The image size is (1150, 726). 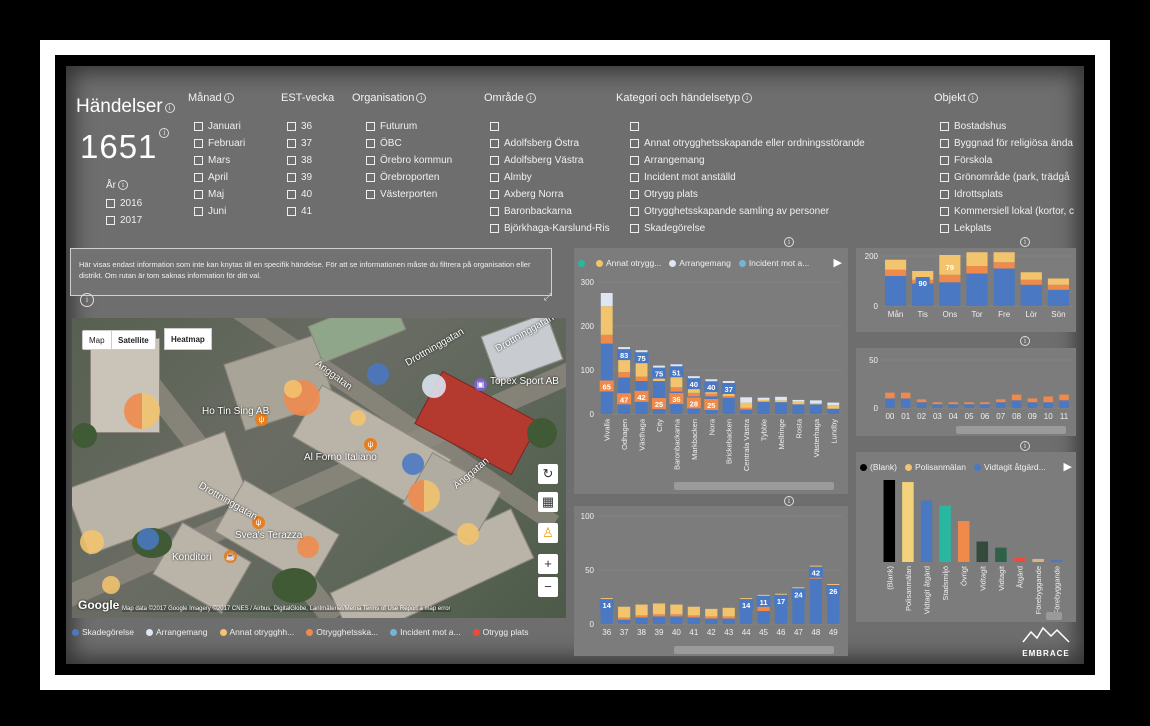 What do you see at coordinates (548, 474) in the screenshot?
I see `rotate-icon: ↻` at bounding box center [548, 474].